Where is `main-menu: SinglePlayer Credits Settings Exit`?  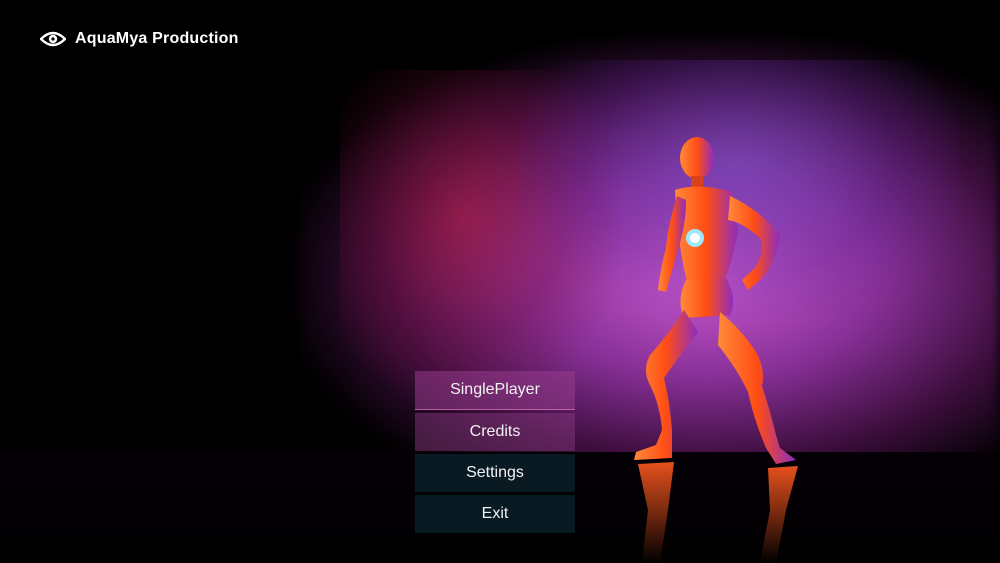
main-menu: SinglePlayer Credits Settings Exit is located at coordinates (495, 453).